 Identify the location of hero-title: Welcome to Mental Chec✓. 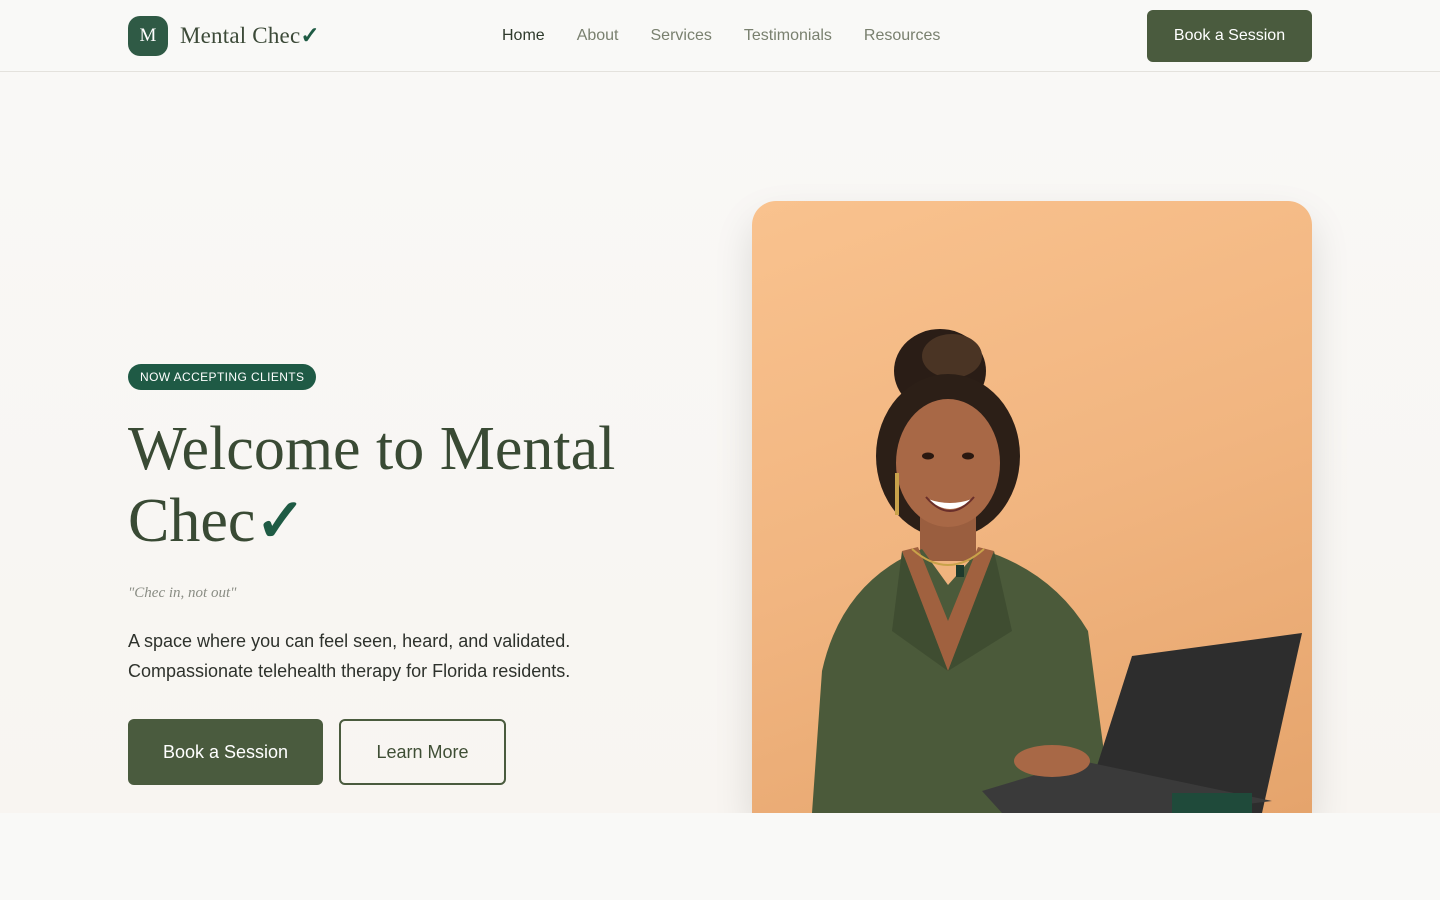
(388, 485).